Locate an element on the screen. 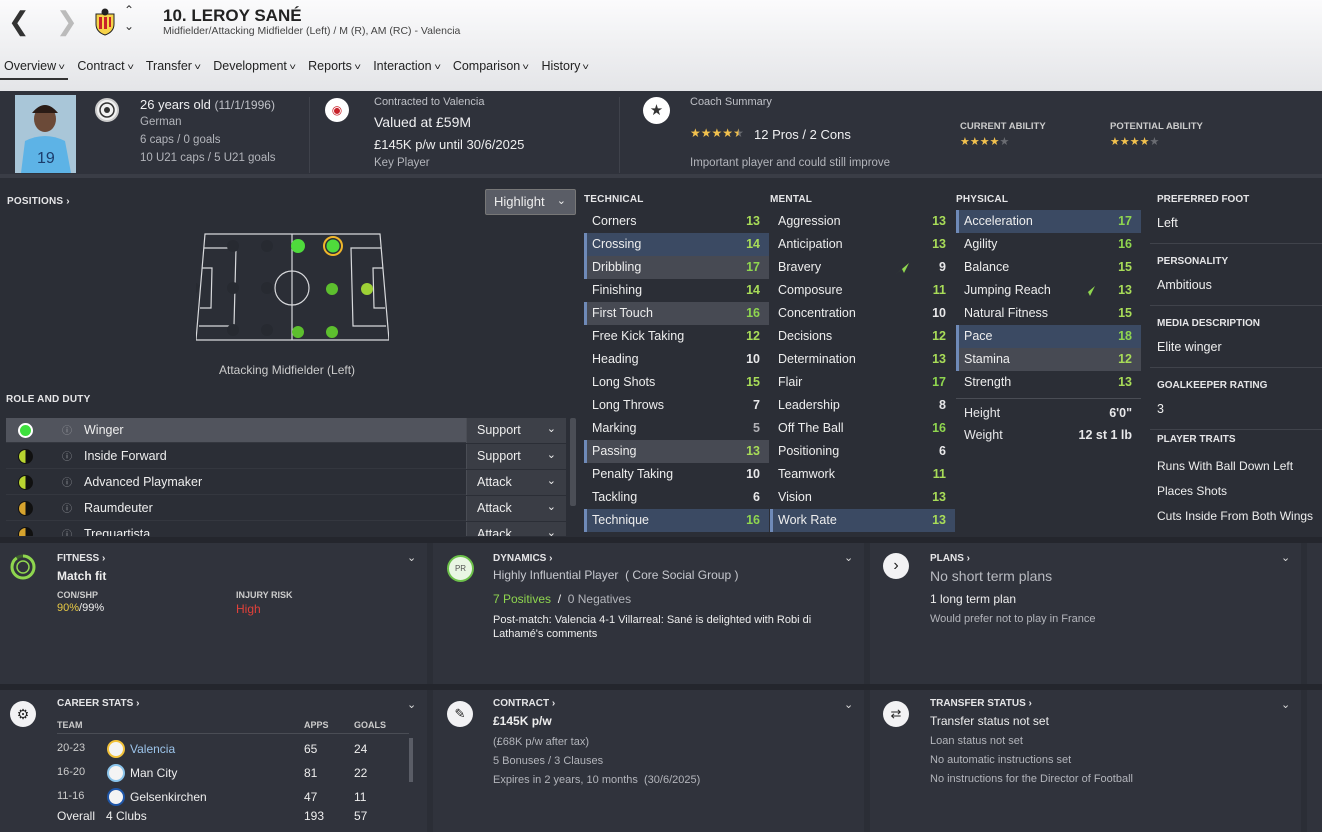  divider is located at coordinates (233, 733).